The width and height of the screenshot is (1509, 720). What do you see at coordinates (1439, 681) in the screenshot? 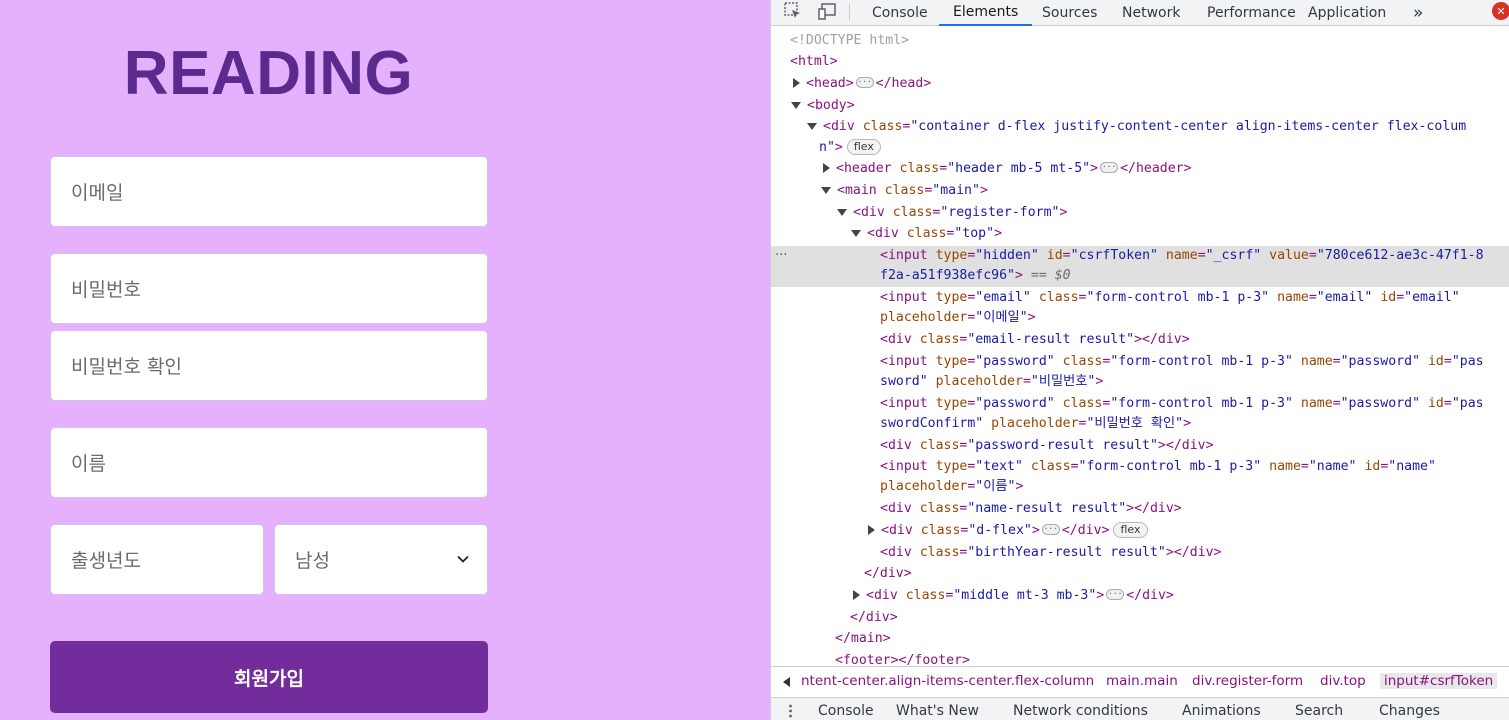
I see `breadcrumb-item-selected: input#csrfToken` at bounding box center [1439, 681].